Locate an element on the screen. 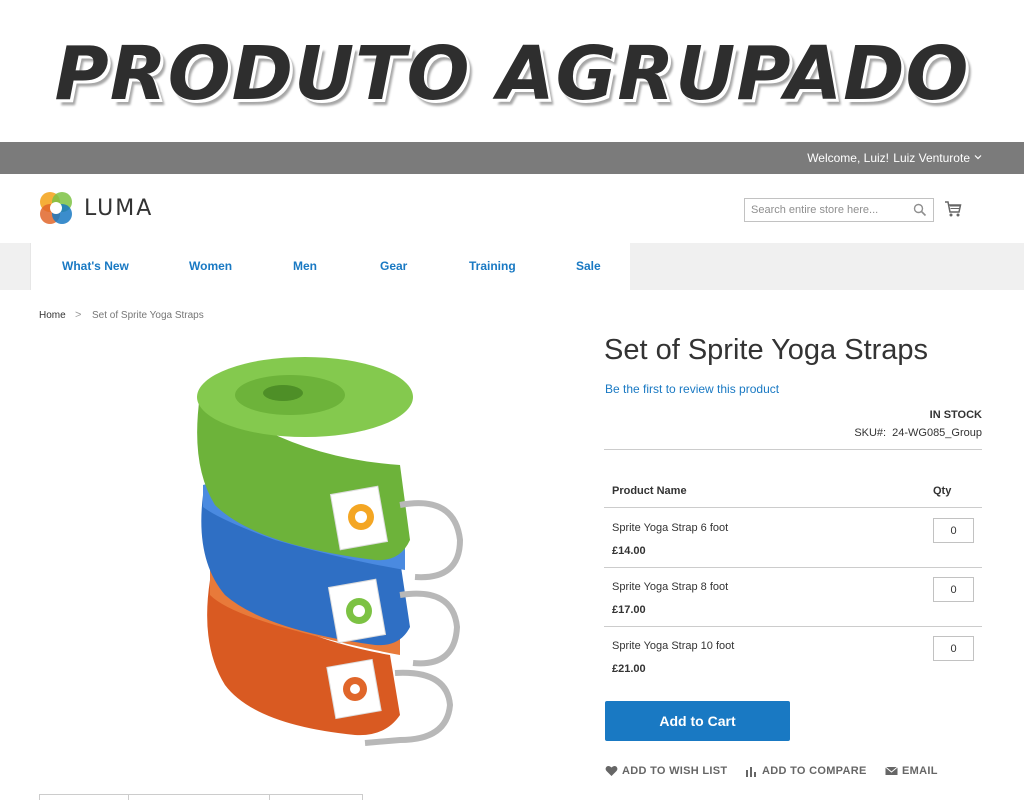 The image size is (1024, 800). nav-menu: What's New Women Men Gear Training Sale is located at coordinates (330, 266).